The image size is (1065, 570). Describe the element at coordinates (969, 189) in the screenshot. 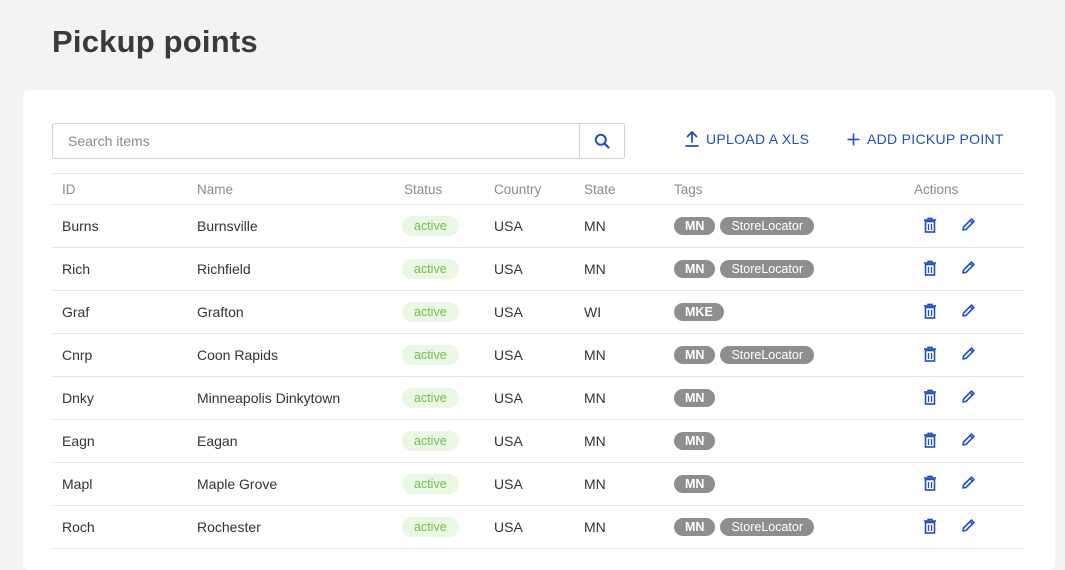

I see `column-header-actions: Actions` at that location.